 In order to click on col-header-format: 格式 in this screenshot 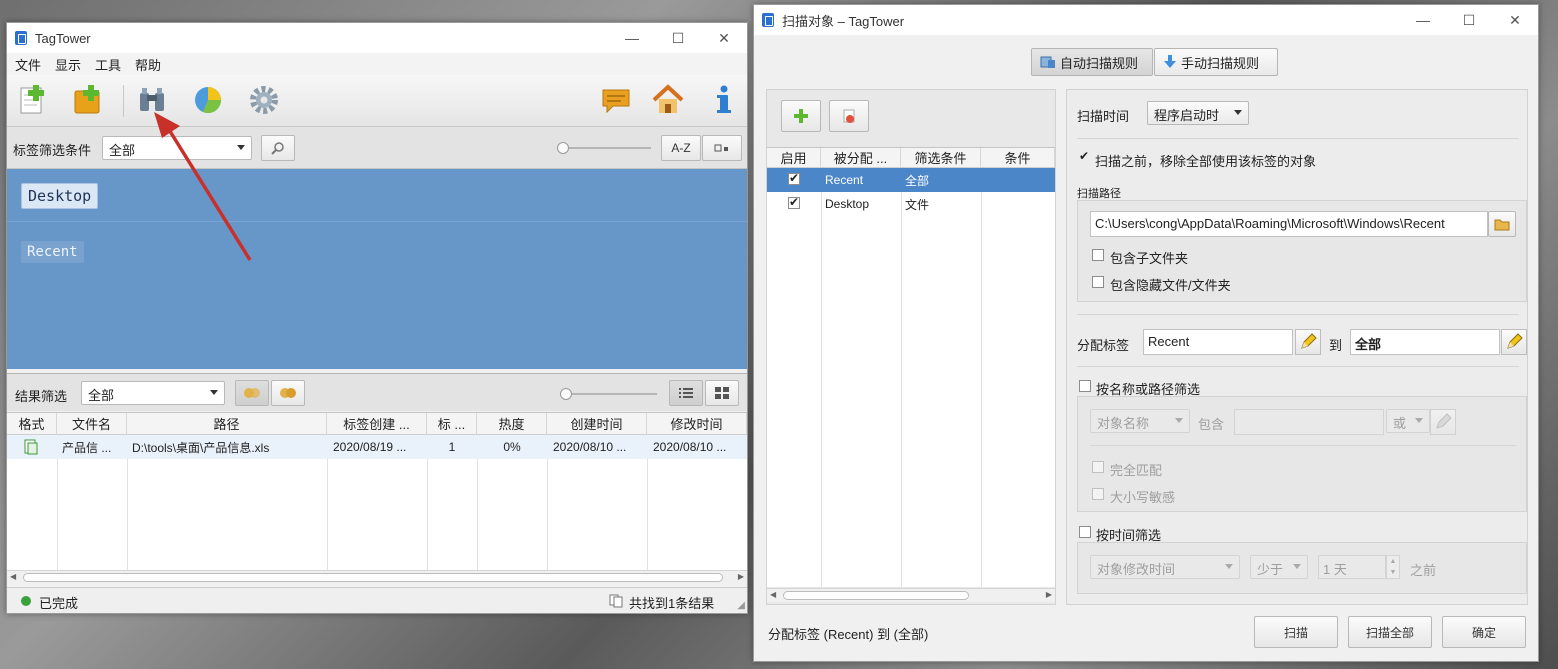, I will do `click(32, 424)`.